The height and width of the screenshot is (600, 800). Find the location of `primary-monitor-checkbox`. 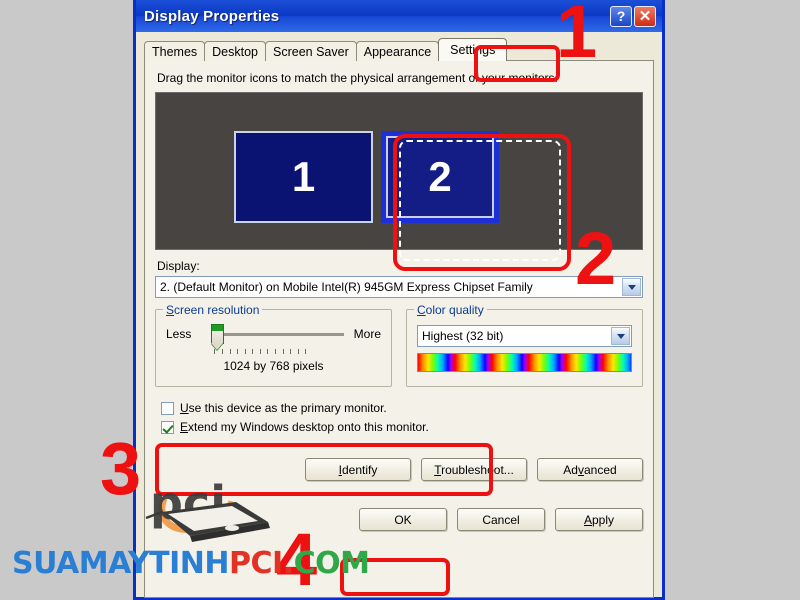

primary-monitor-checkbox is located at coordinates (167, 408).